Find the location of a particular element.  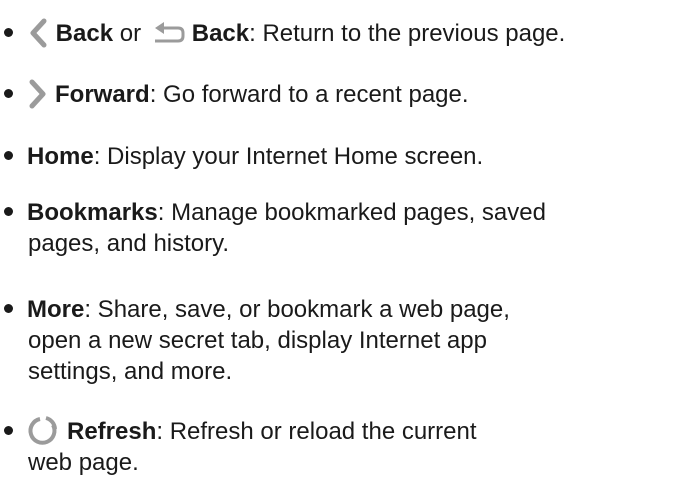

more-description: : Share, save, or bookmark a web page, is located at coordinates (297, 309).